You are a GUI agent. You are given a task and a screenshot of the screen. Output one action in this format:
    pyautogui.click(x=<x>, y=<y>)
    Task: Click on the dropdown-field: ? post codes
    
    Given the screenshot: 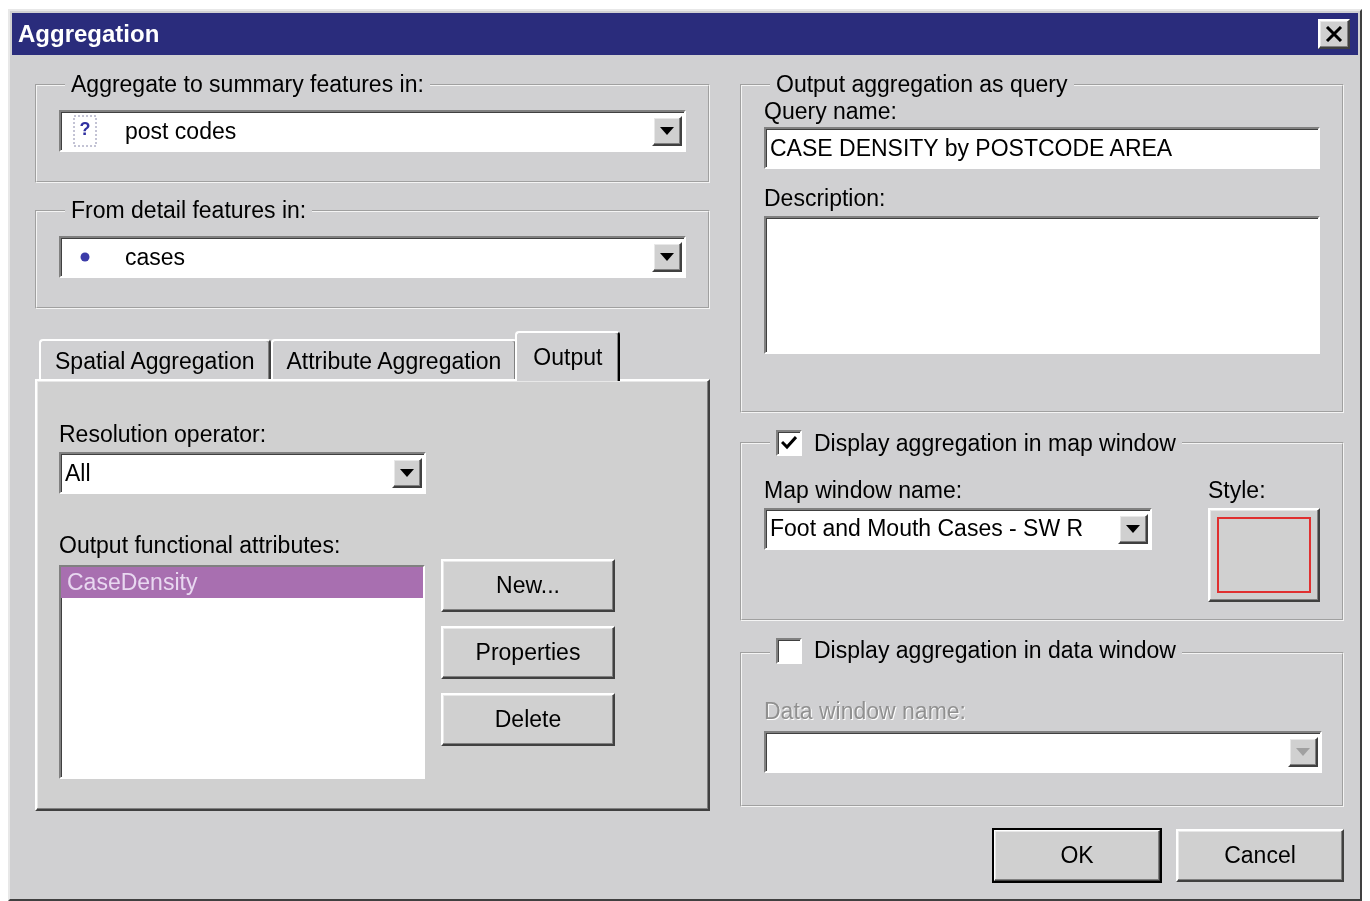 What is the action you would take?
    pyautogui.click(x=372, y=131)
    